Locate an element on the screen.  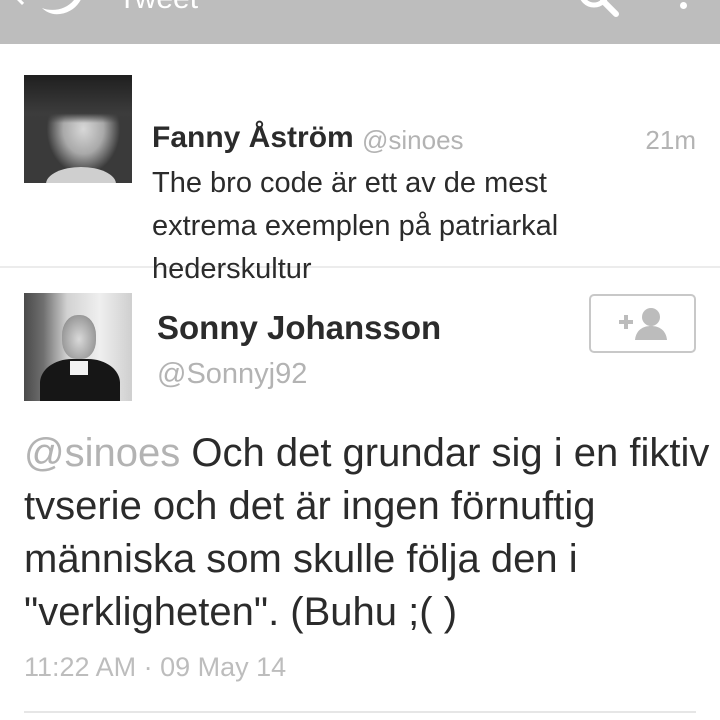
tweet-date: 09 May 14 is located at coordinates (223, 667).